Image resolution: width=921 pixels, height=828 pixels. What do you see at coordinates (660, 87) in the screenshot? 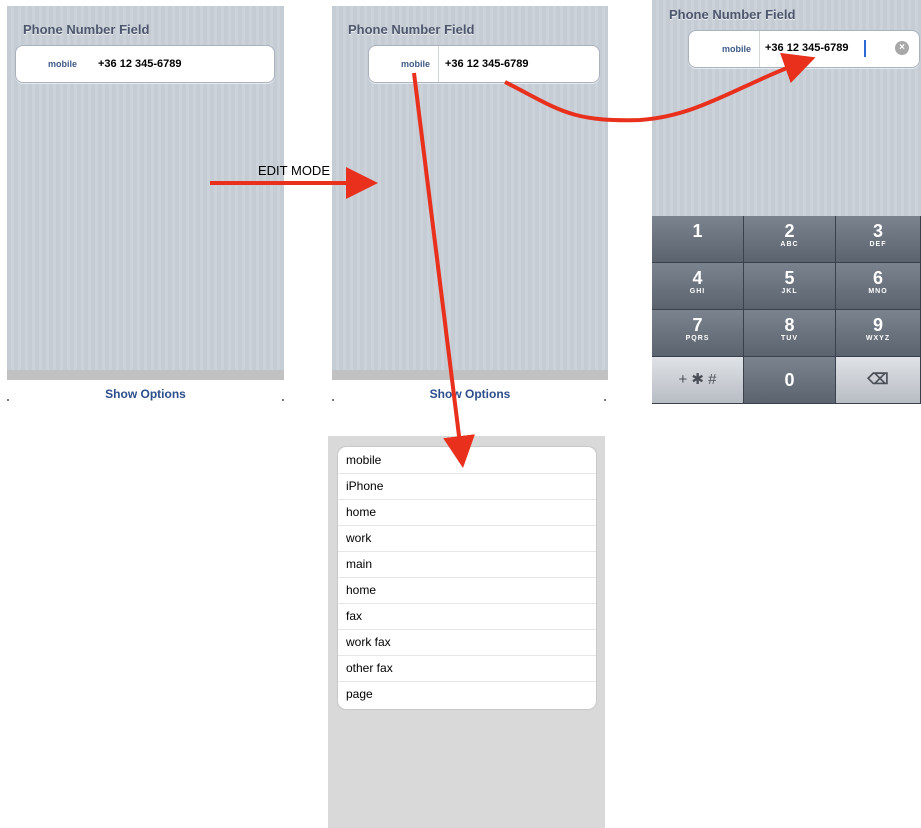
I see `arrow-to-keypad` at bounding box center [660, 87].